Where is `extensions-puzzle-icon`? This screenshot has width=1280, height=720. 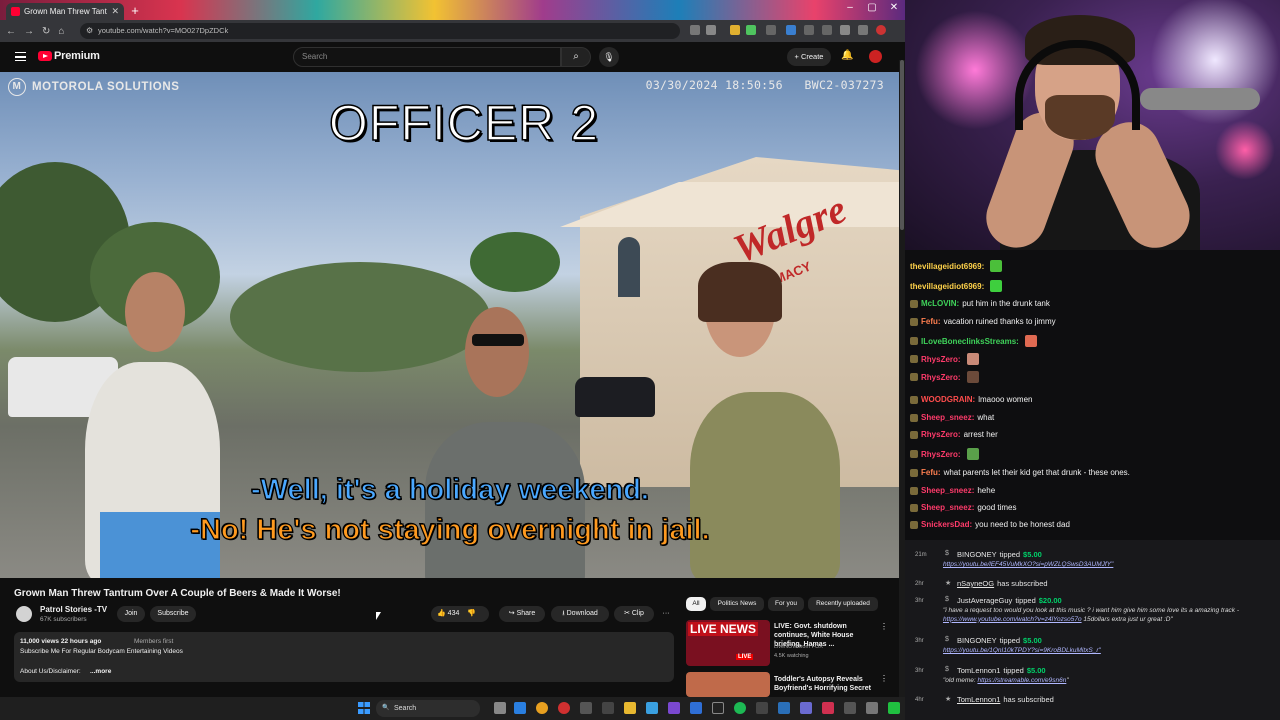
extensions-puzzle-icon is located at coordinates (809, 30).